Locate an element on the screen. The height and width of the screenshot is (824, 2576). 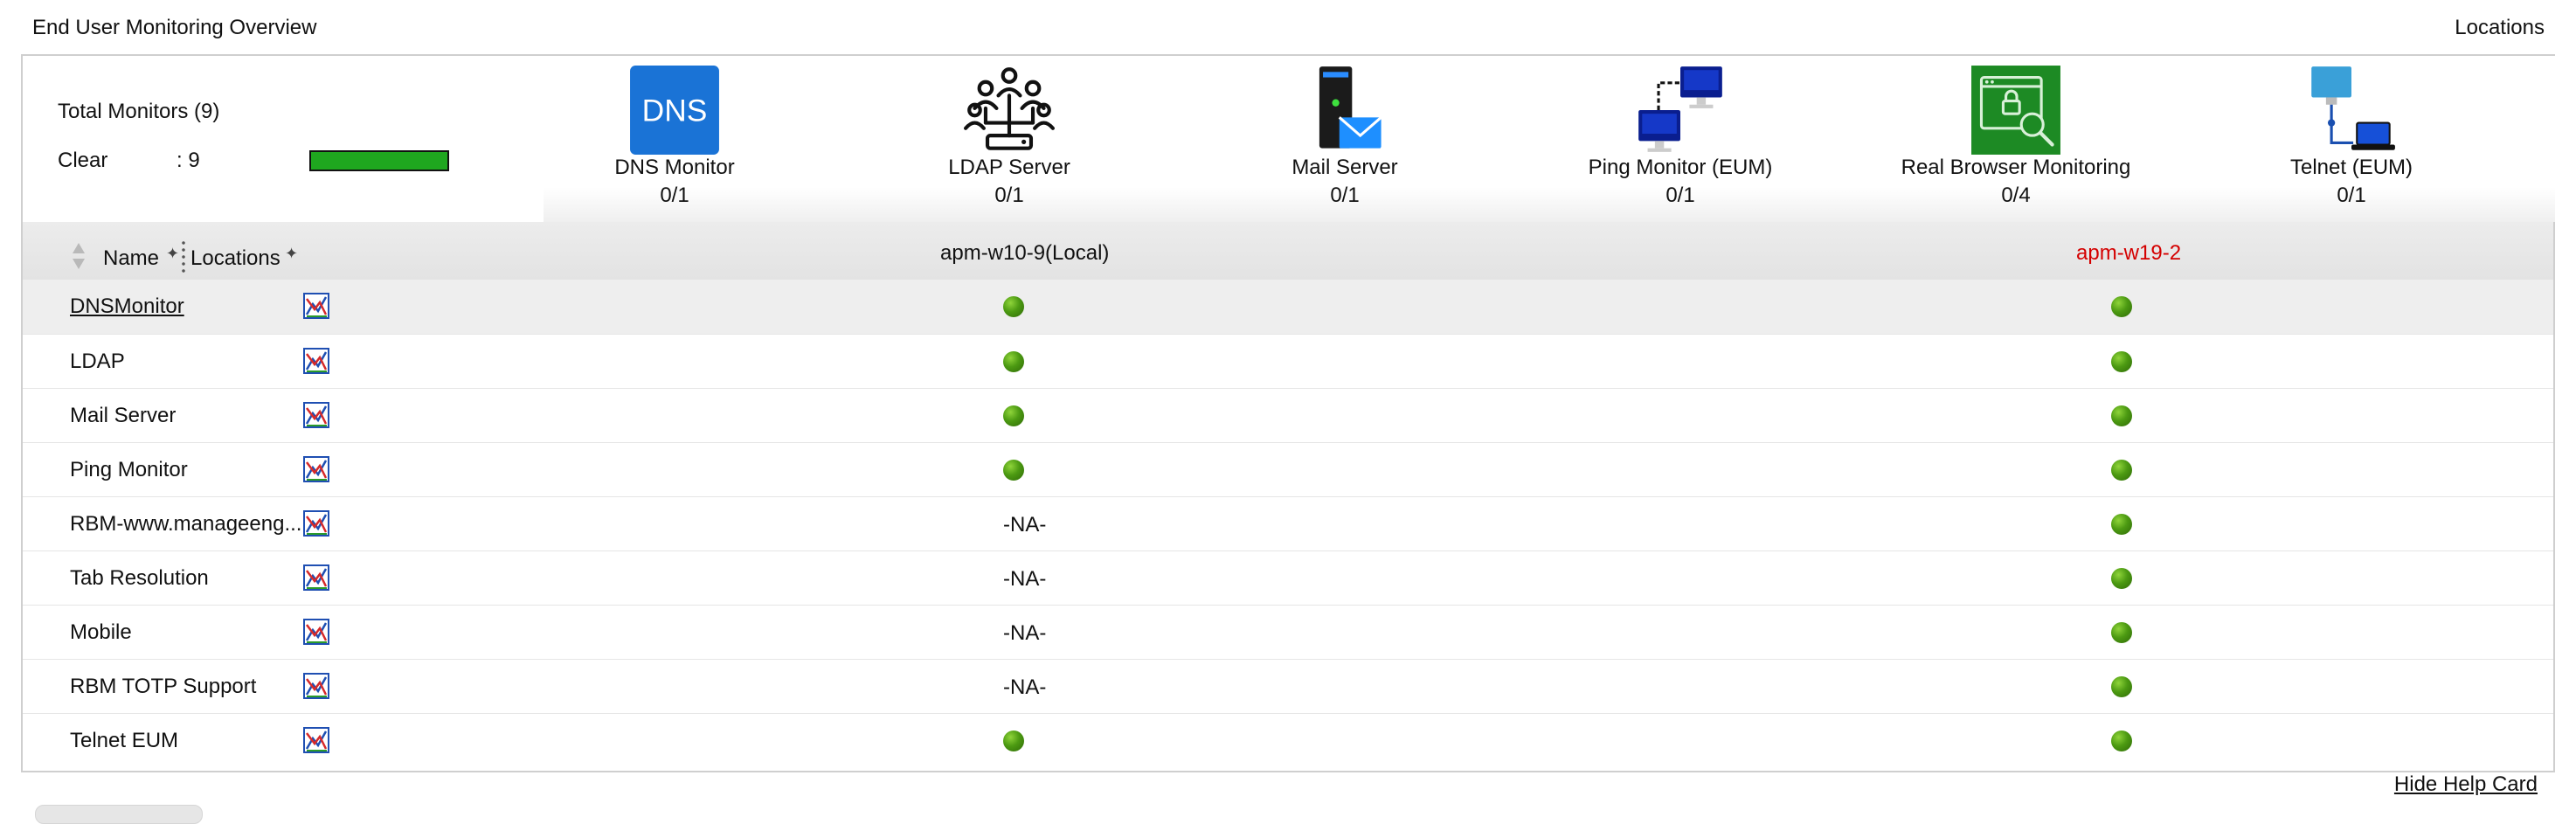
monitor-type-ping: Ping Monitor (EUM) 0/1 is located at coordinates (1680, 139).